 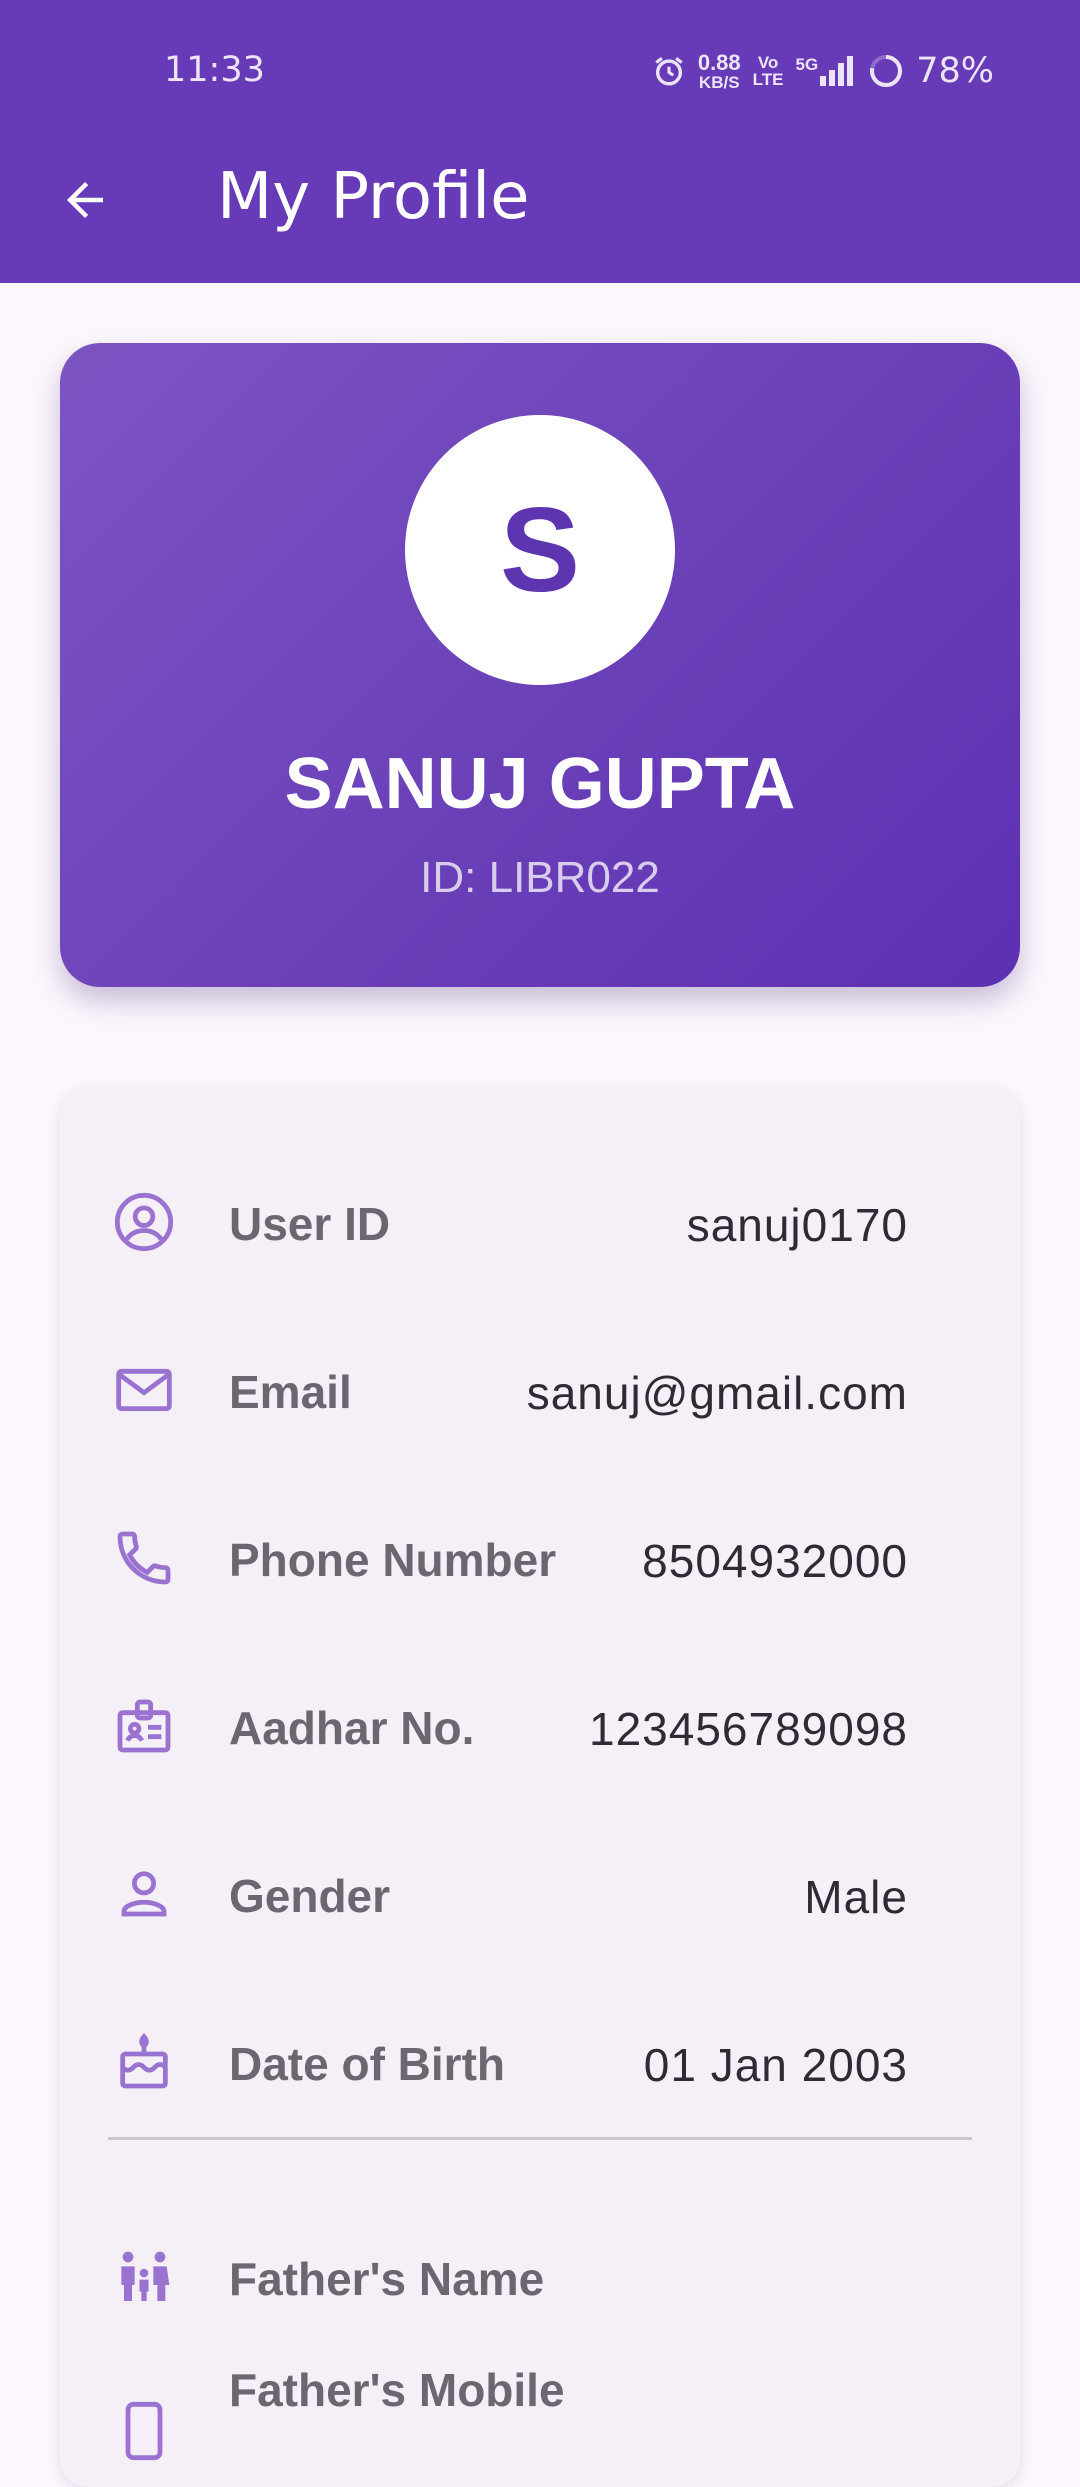 What do you see at coordinates (540, 2277) in the screenshot?
I see `detail-row-father-name: Father's Name` at bounding box center [540, 2277].